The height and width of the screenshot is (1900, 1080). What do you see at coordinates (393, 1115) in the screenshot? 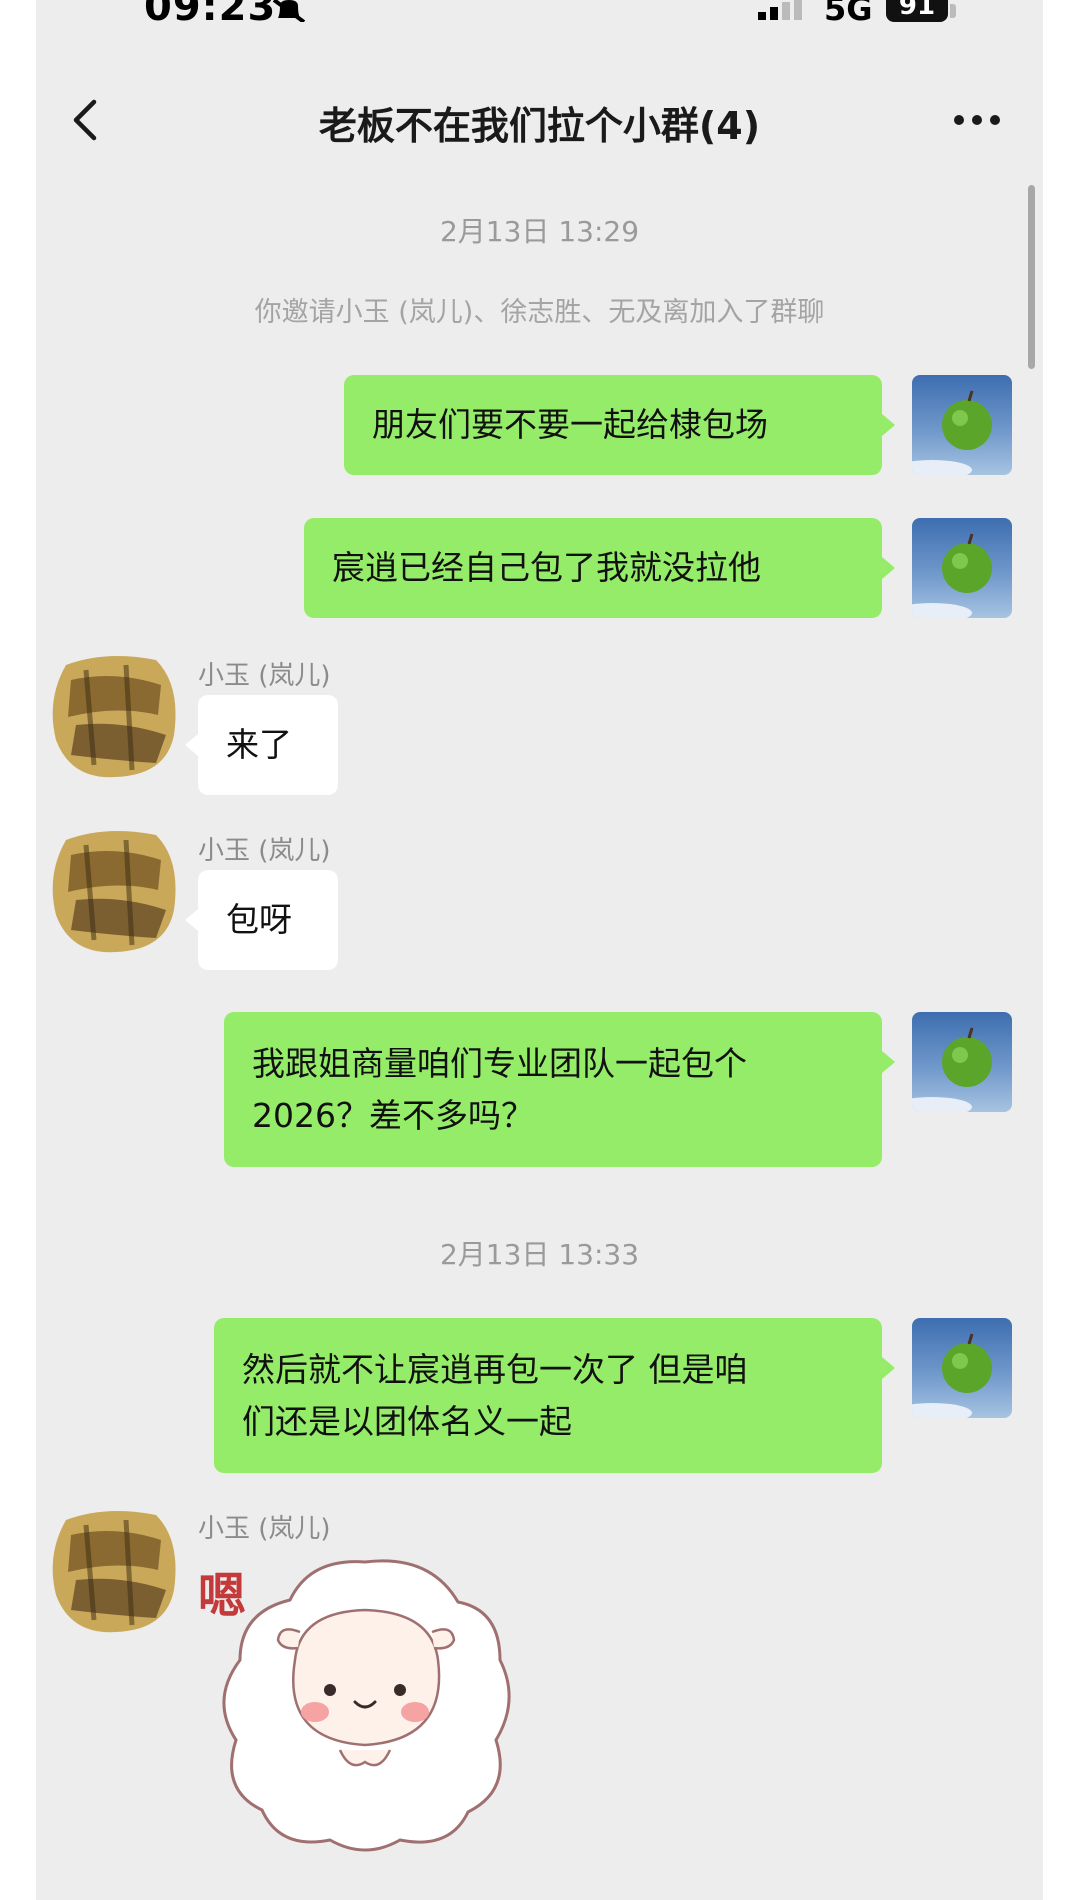
I see `message-text-line: 2026？差不多吗？` at bounding box center [393, 1115].